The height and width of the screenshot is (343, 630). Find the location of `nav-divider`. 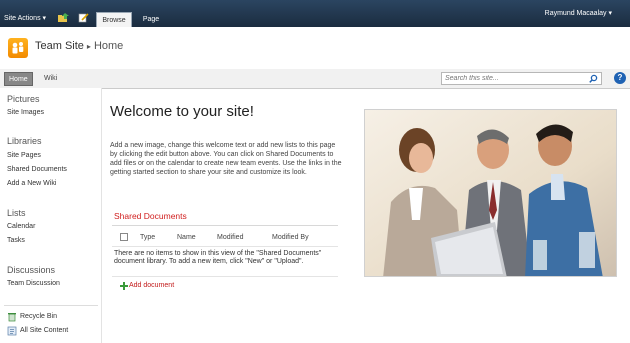

nav-divider is located at coordinates (51, 305).